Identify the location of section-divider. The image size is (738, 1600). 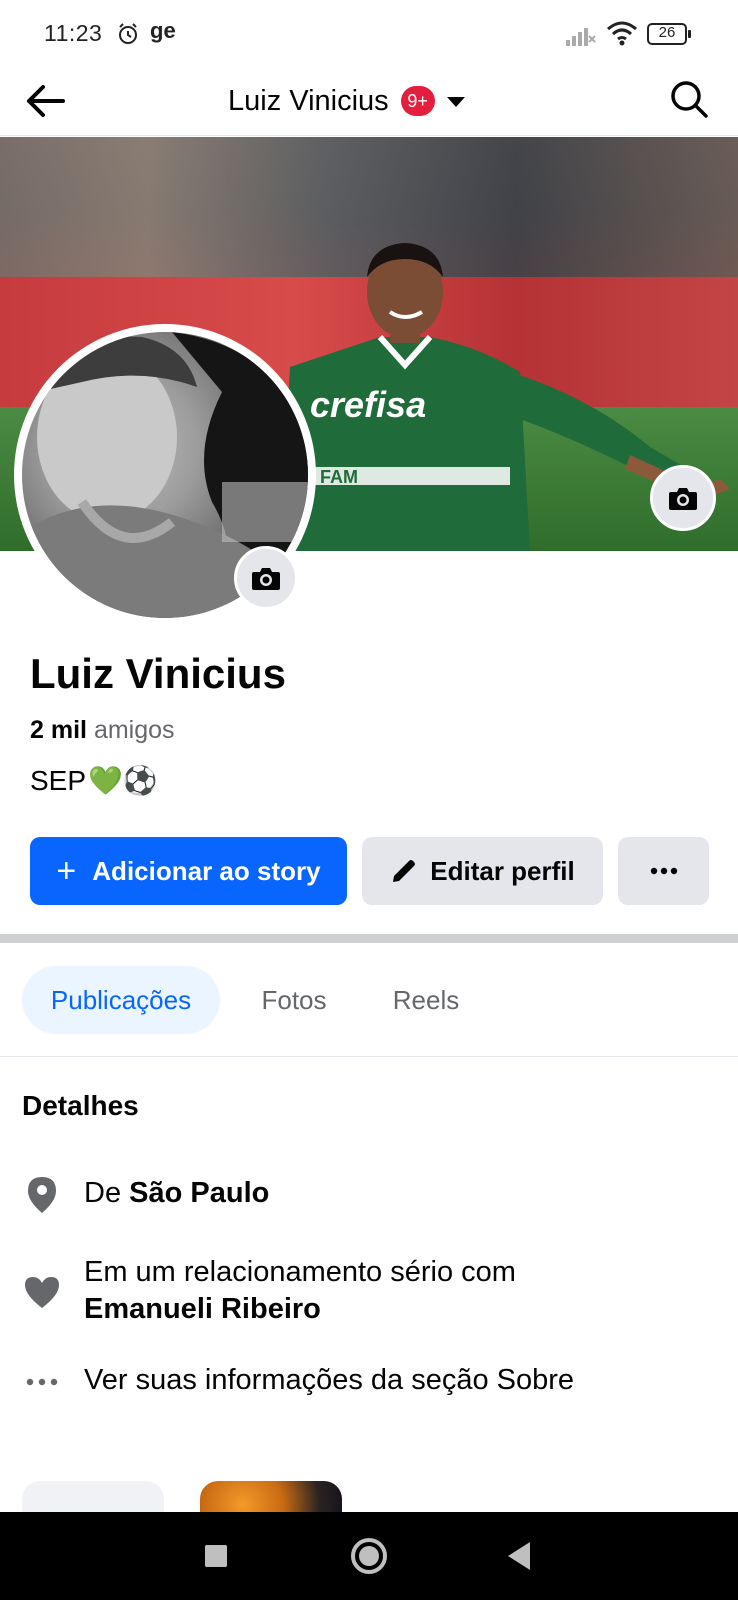
(369, 938).